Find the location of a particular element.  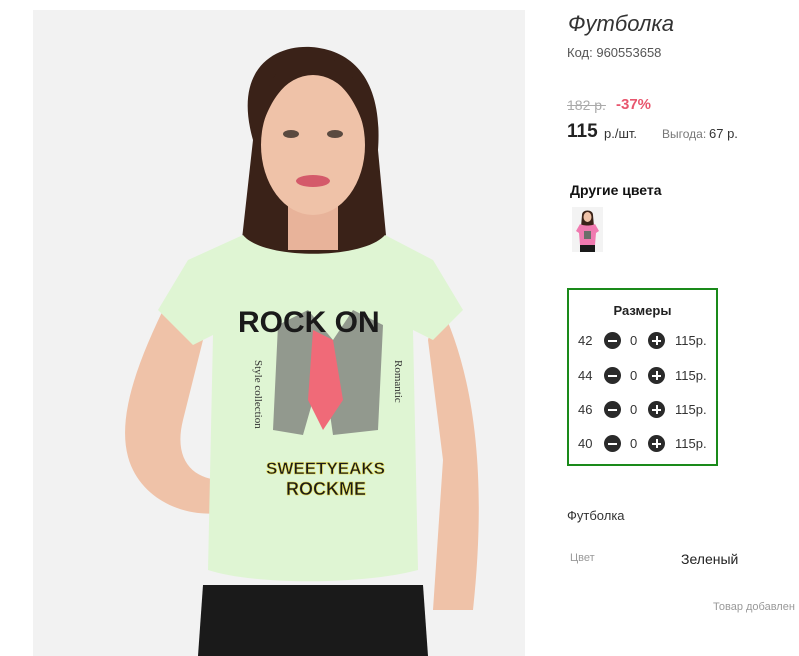

print-side-left: Style collection is located at coordinates (258, 394).